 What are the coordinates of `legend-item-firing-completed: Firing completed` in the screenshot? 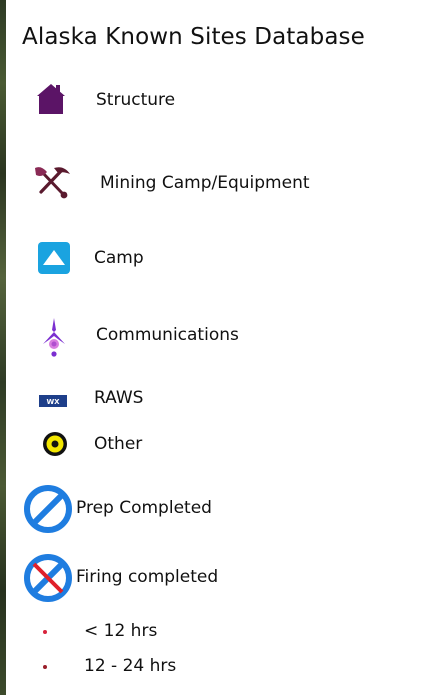 It's located at (215, 578).